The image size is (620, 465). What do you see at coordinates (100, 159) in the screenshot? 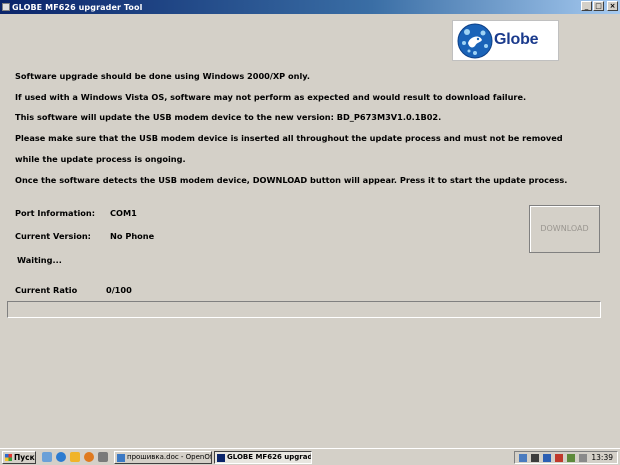
I see `instruction-ongoing: while the update process is ongoing.` at bounding box center [100, 159].